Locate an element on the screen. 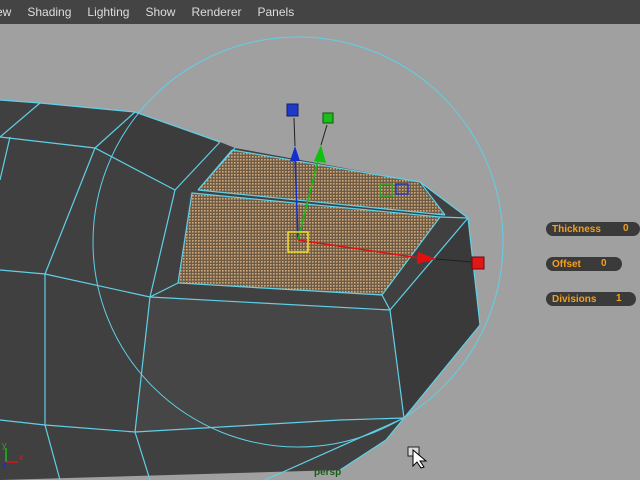 The height and width of the screenshot is (480, 640). offset-label: Offset is located at coordinates (566, 264).